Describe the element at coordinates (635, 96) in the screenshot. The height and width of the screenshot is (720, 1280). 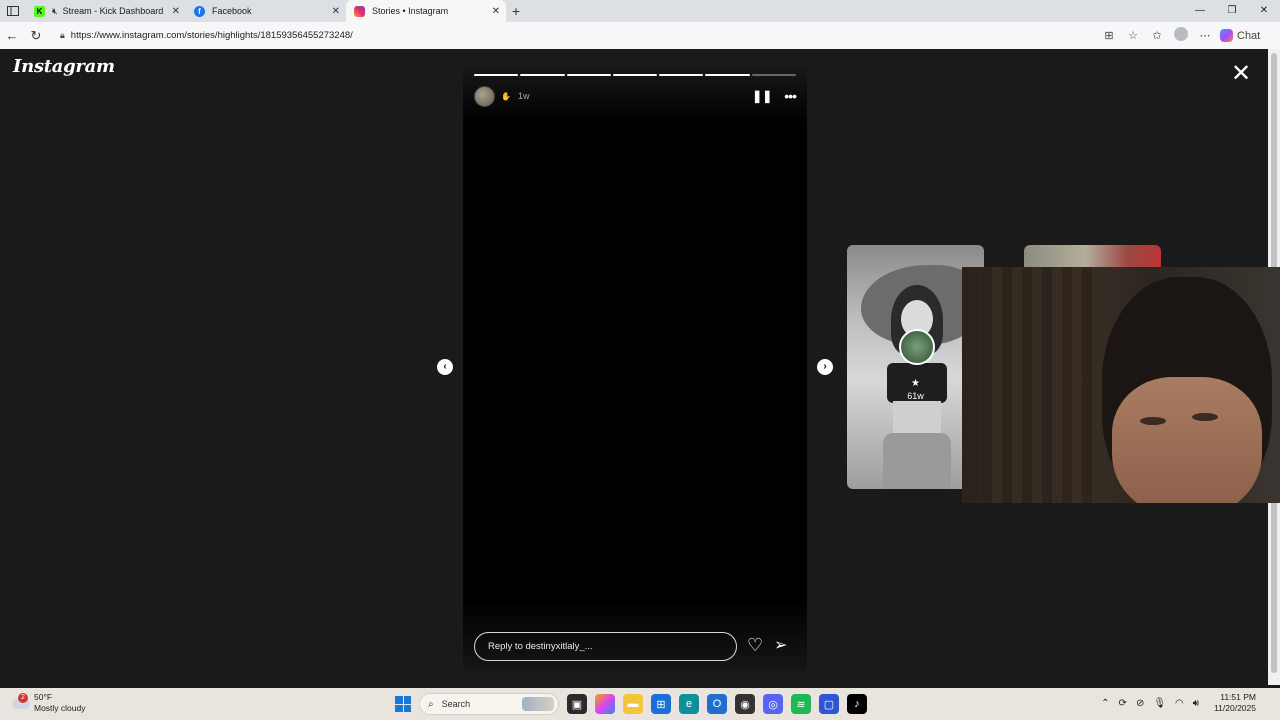
I see `story-header: ✋ 1w ❚❚ •••` at that location.